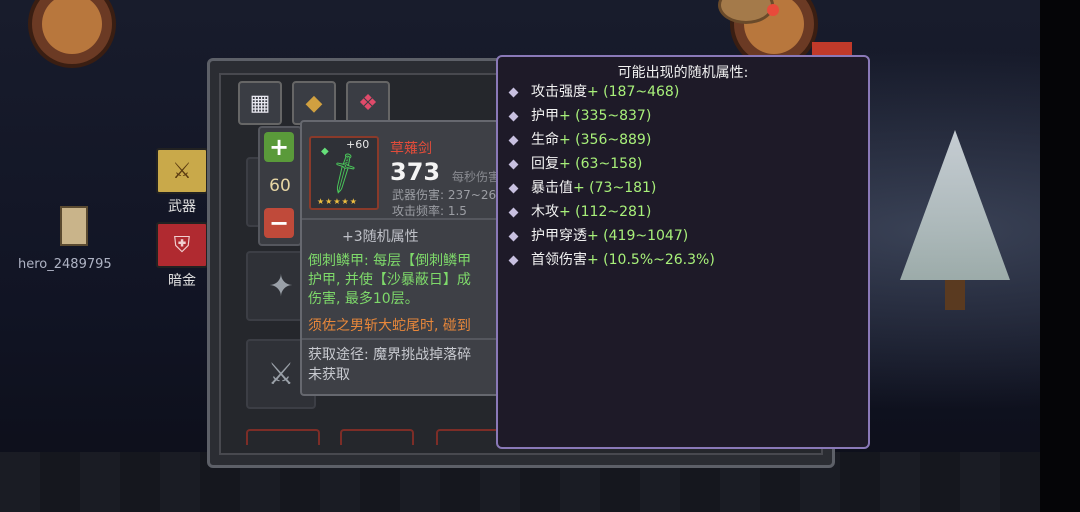 This screenshot has height=512, width=1080. What do you see at coordinates (683, 73) in the screenshot?
I see `tooltip-title: 可能出现的随机属性:` at bounding box center [683, 73].